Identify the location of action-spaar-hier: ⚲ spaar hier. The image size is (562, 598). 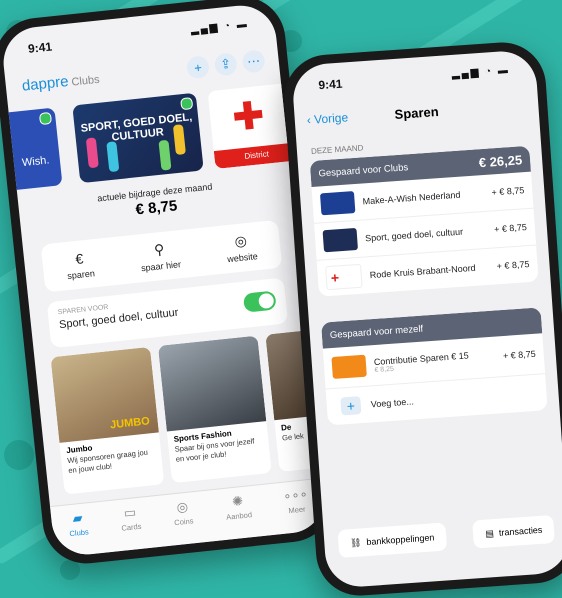
(160, 256).